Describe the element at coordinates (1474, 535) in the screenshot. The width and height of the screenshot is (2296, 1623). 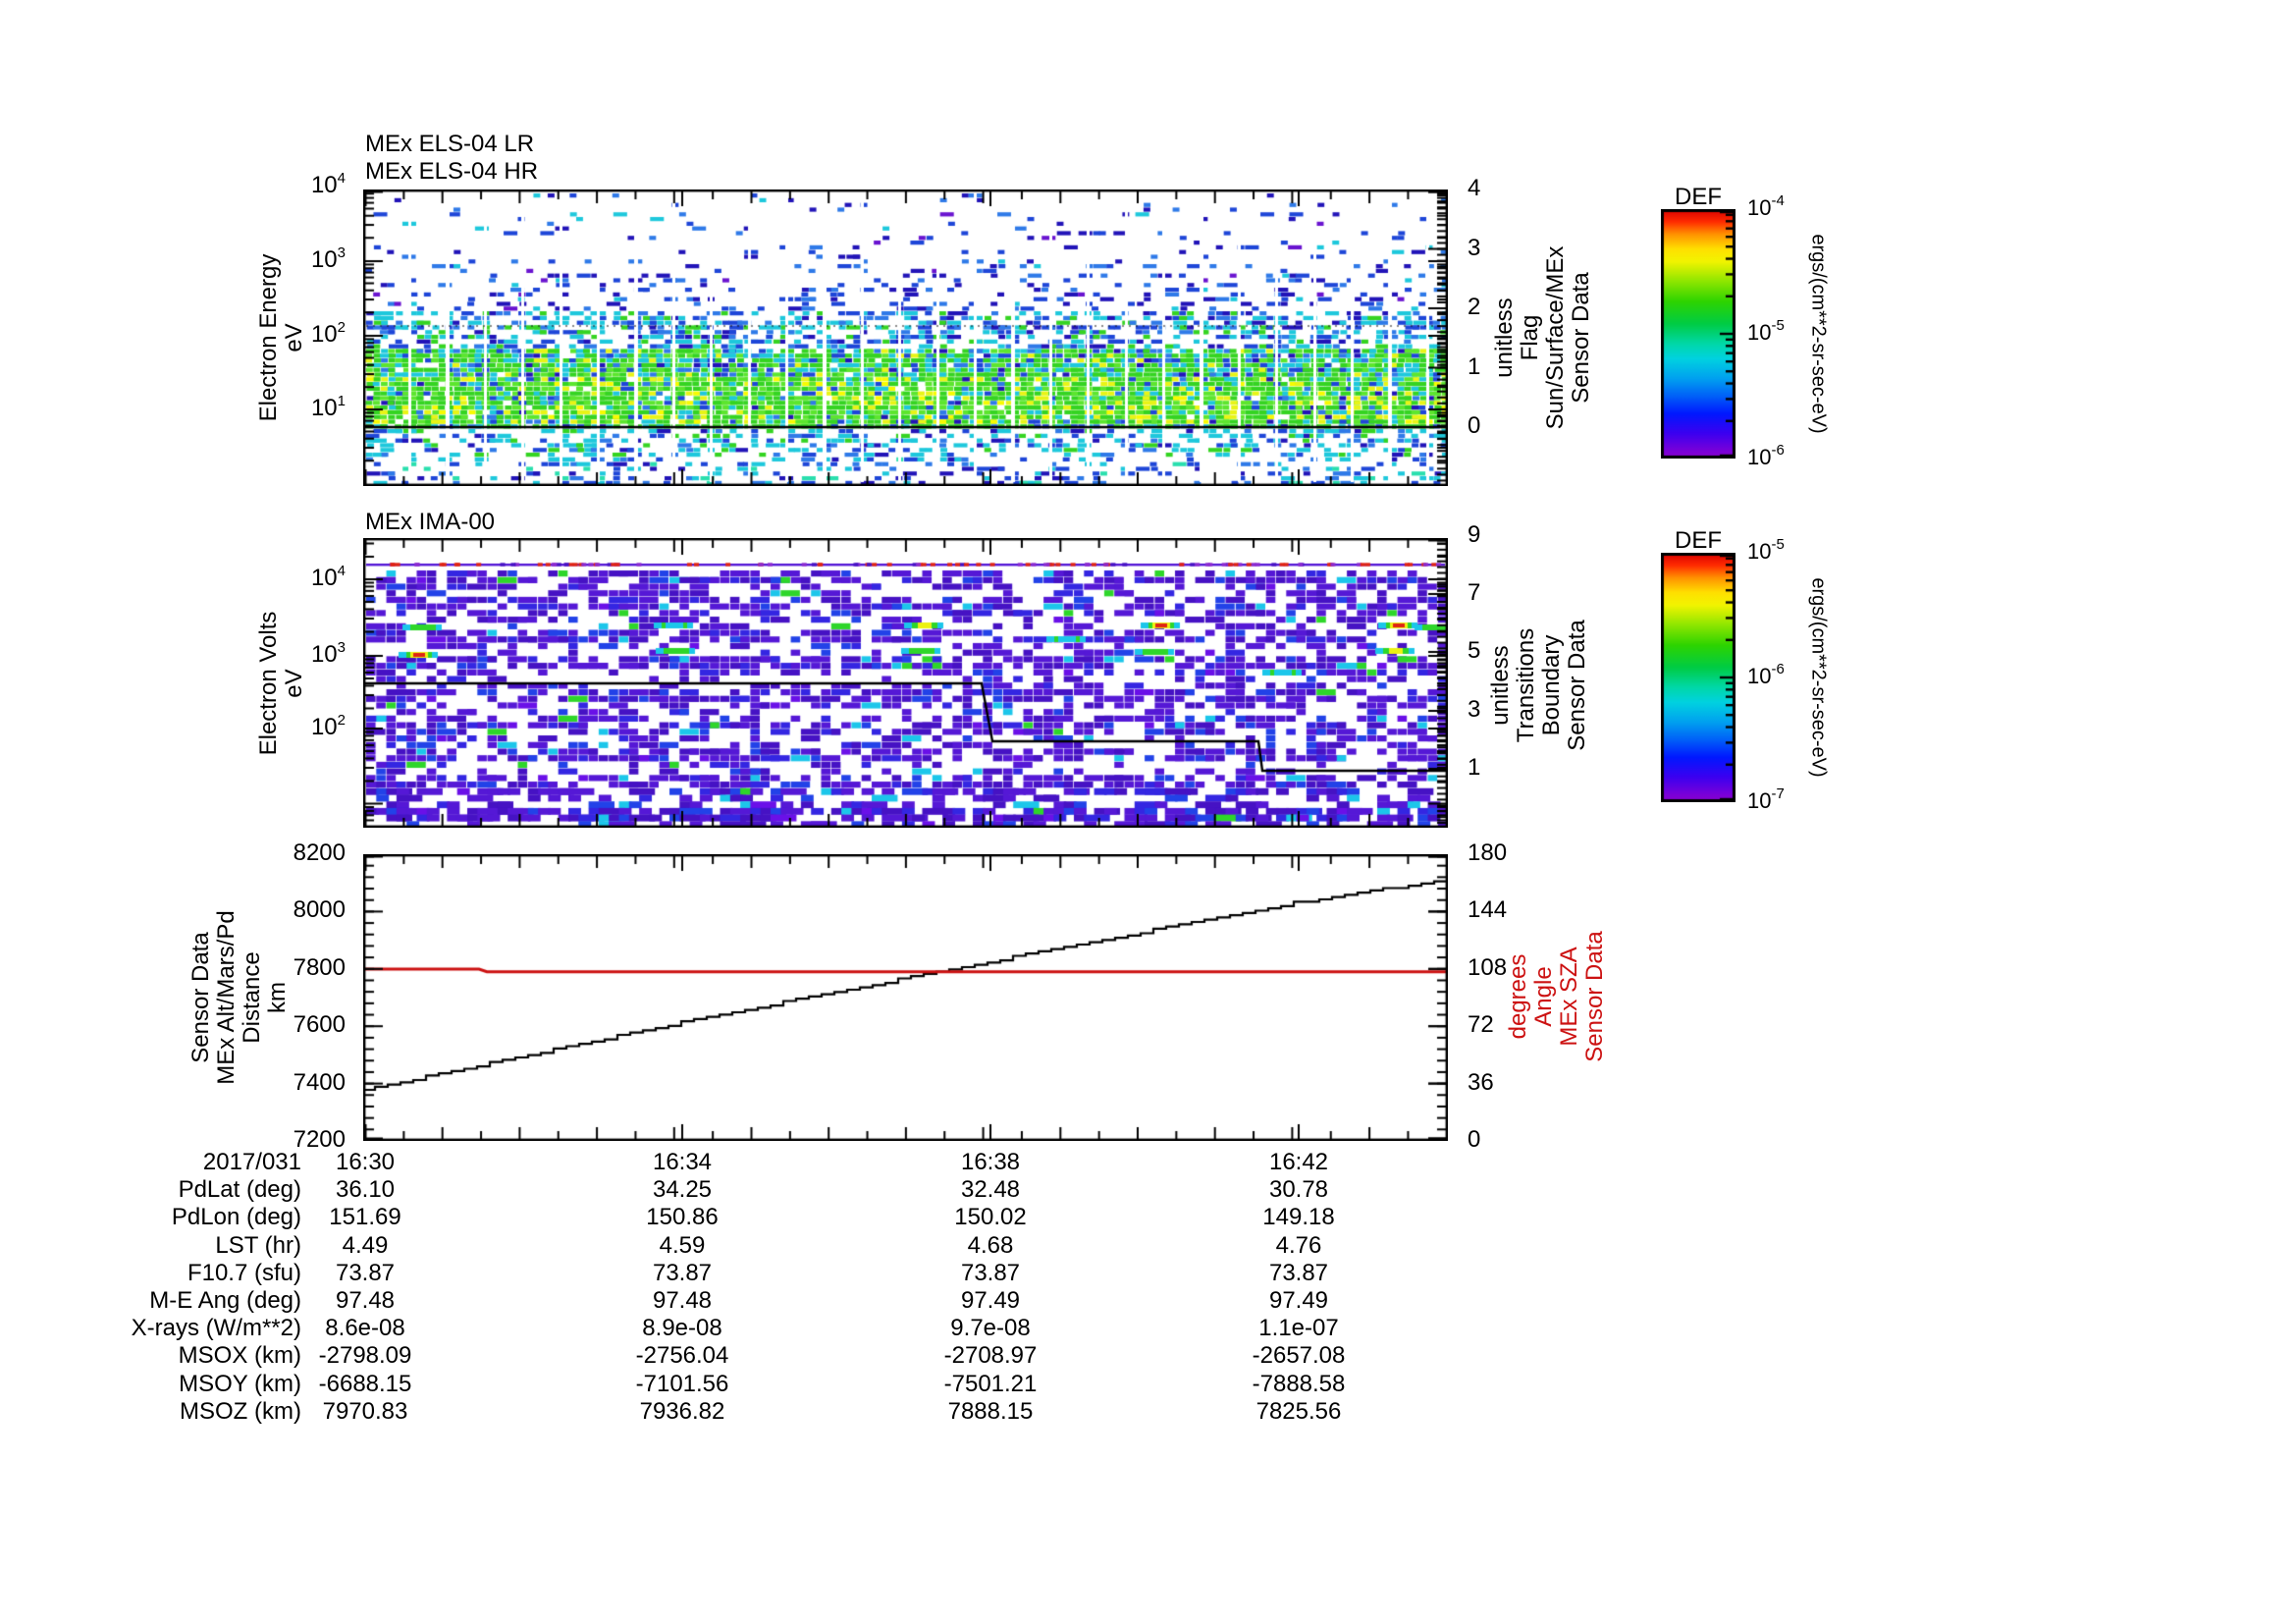
I see `ima-right-tick-label: 9` at that location.